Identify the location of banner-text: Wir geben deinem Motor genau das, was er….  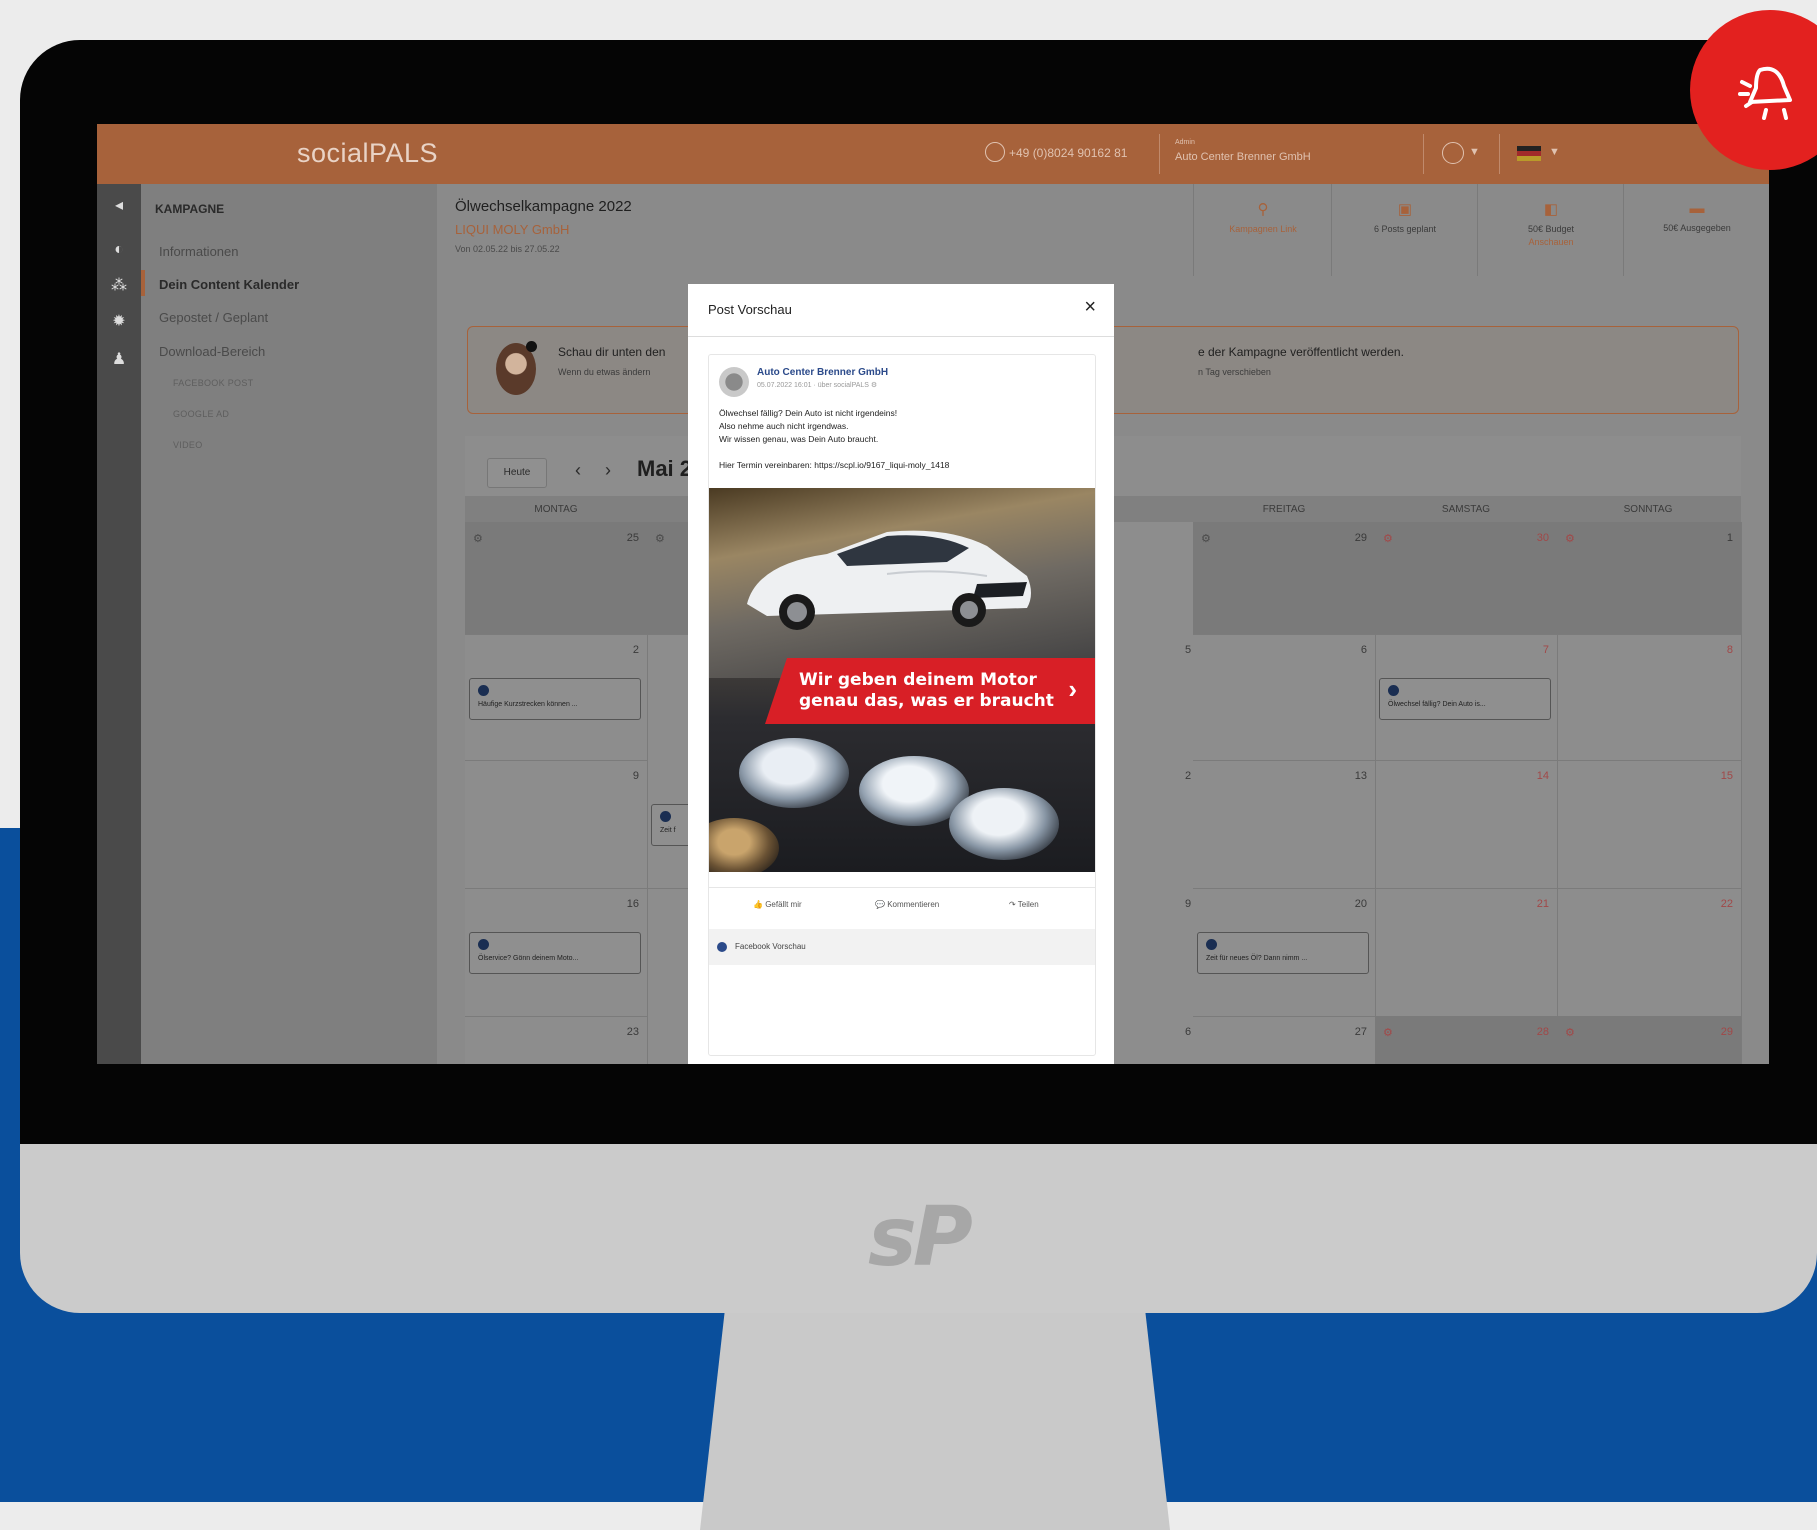
(926, 691).